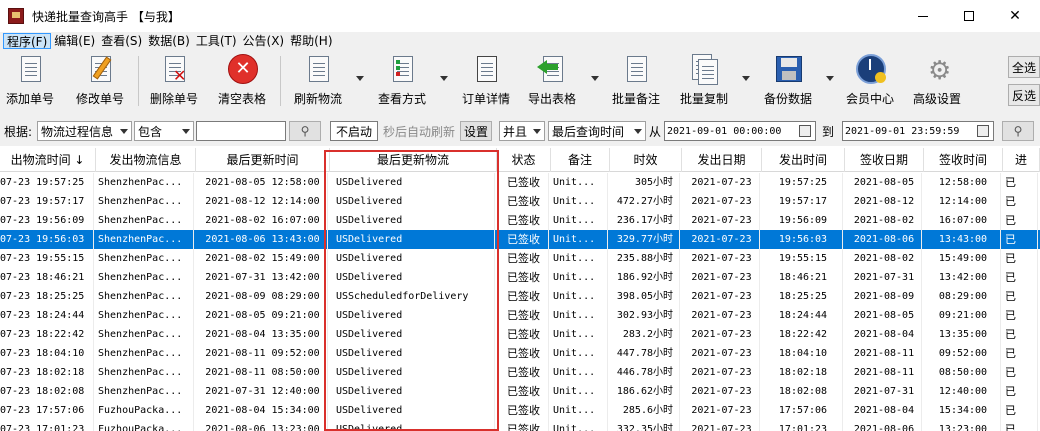  Describe the element at coordinates (963, 372) in the screenshot. I see `table-cell: 08:50:00` at that location.